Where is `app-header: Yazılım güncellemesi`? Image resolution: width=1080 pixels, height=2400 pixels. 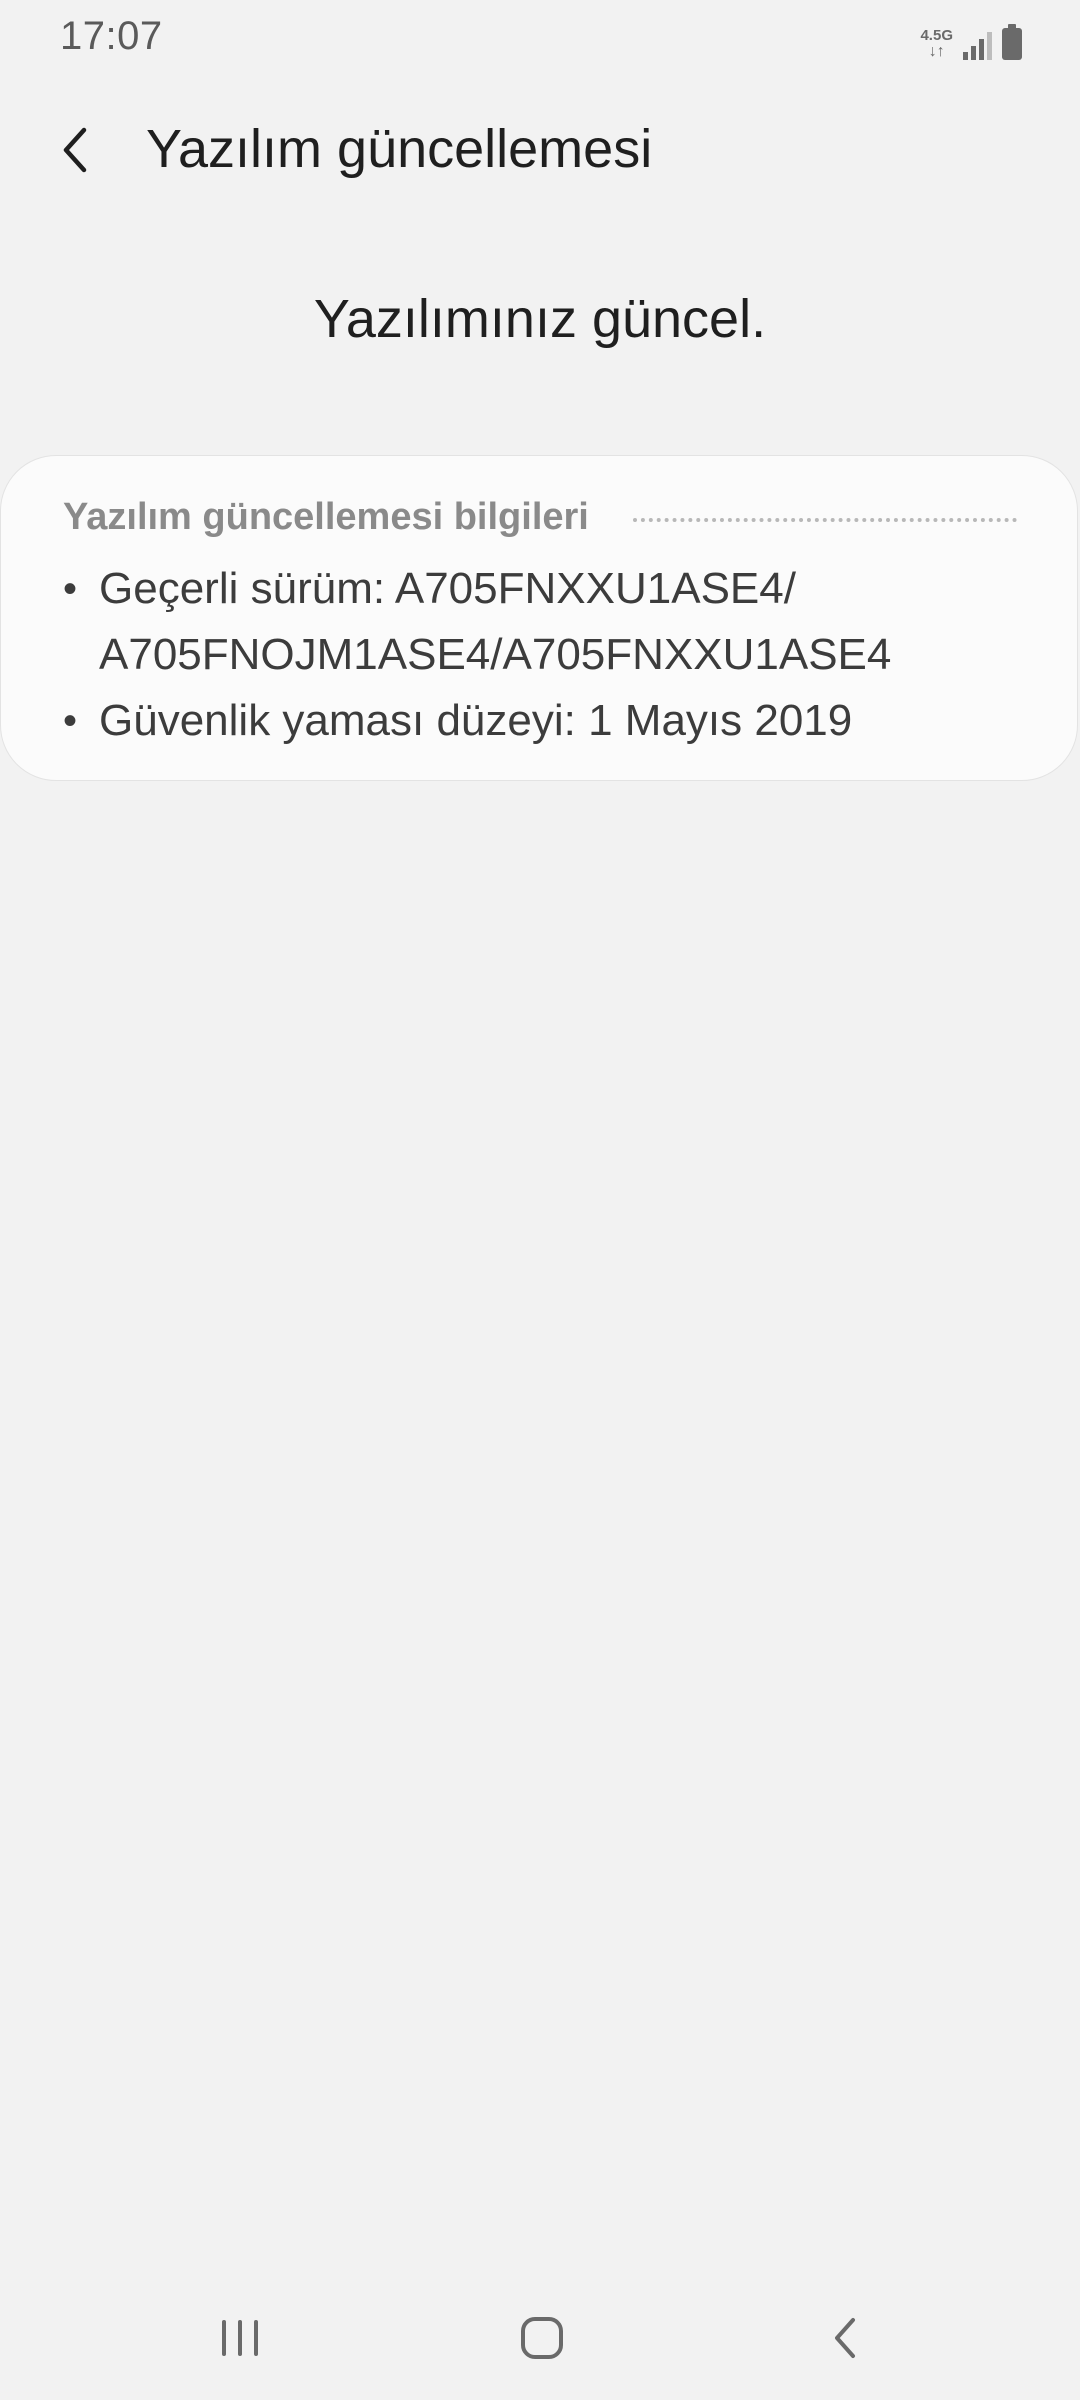
app-header: Yazılım güncellemesi is located at coordinates (540, 150).